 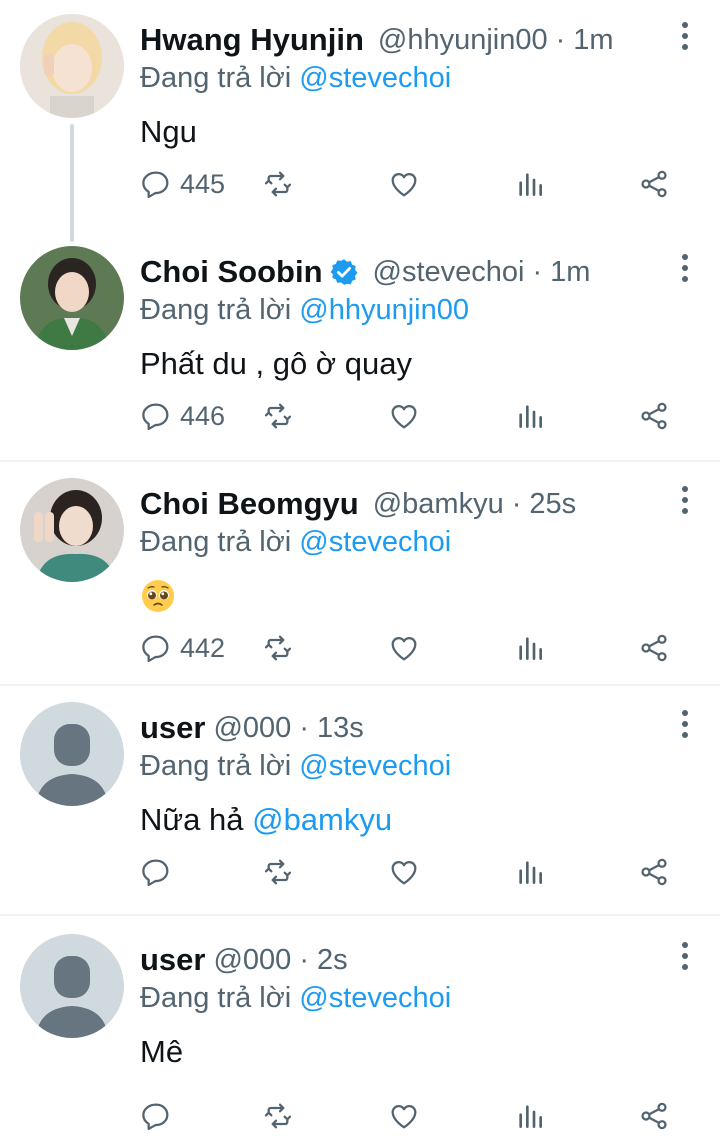 What do you see at coordinates (231, 272) in the screenshot?
I see `author-name: Choi Soobin` at bounding box center [231, 272].